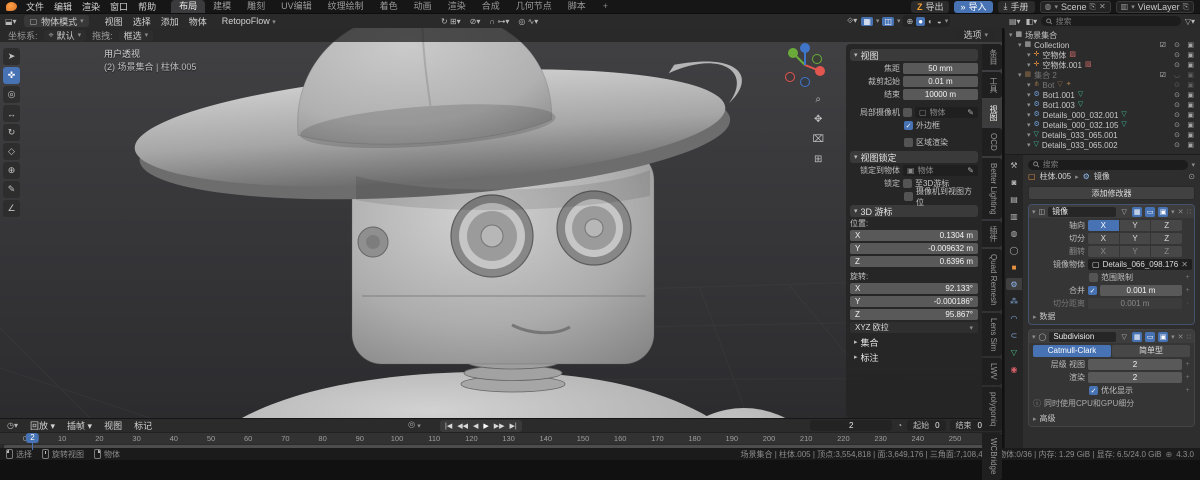  Describe the element at coordinates (577, 6) in the screenshot. I see `workspace-tab-脚本: 脚本` at that location.